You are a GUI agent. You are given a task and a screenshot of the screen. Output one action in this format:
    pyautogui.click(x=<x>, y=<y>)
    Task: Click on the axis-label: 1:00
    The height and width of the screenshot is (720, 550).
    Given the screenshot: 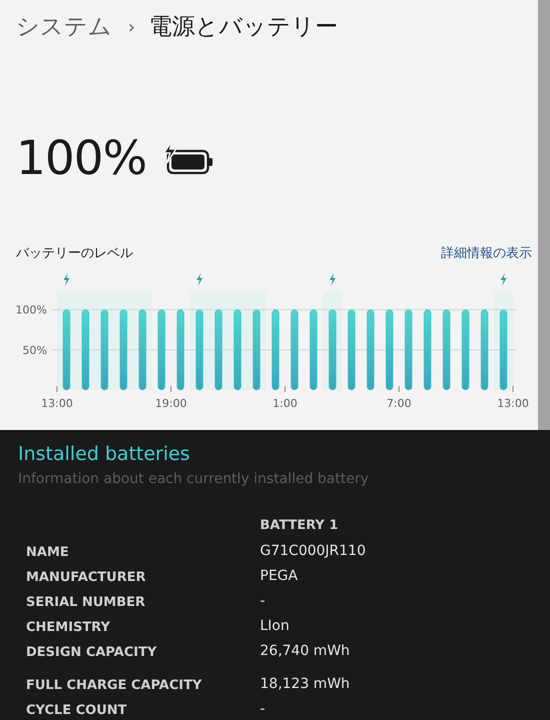 What is the action you would take?
    pyautogui.click(x=285, y=403)
    